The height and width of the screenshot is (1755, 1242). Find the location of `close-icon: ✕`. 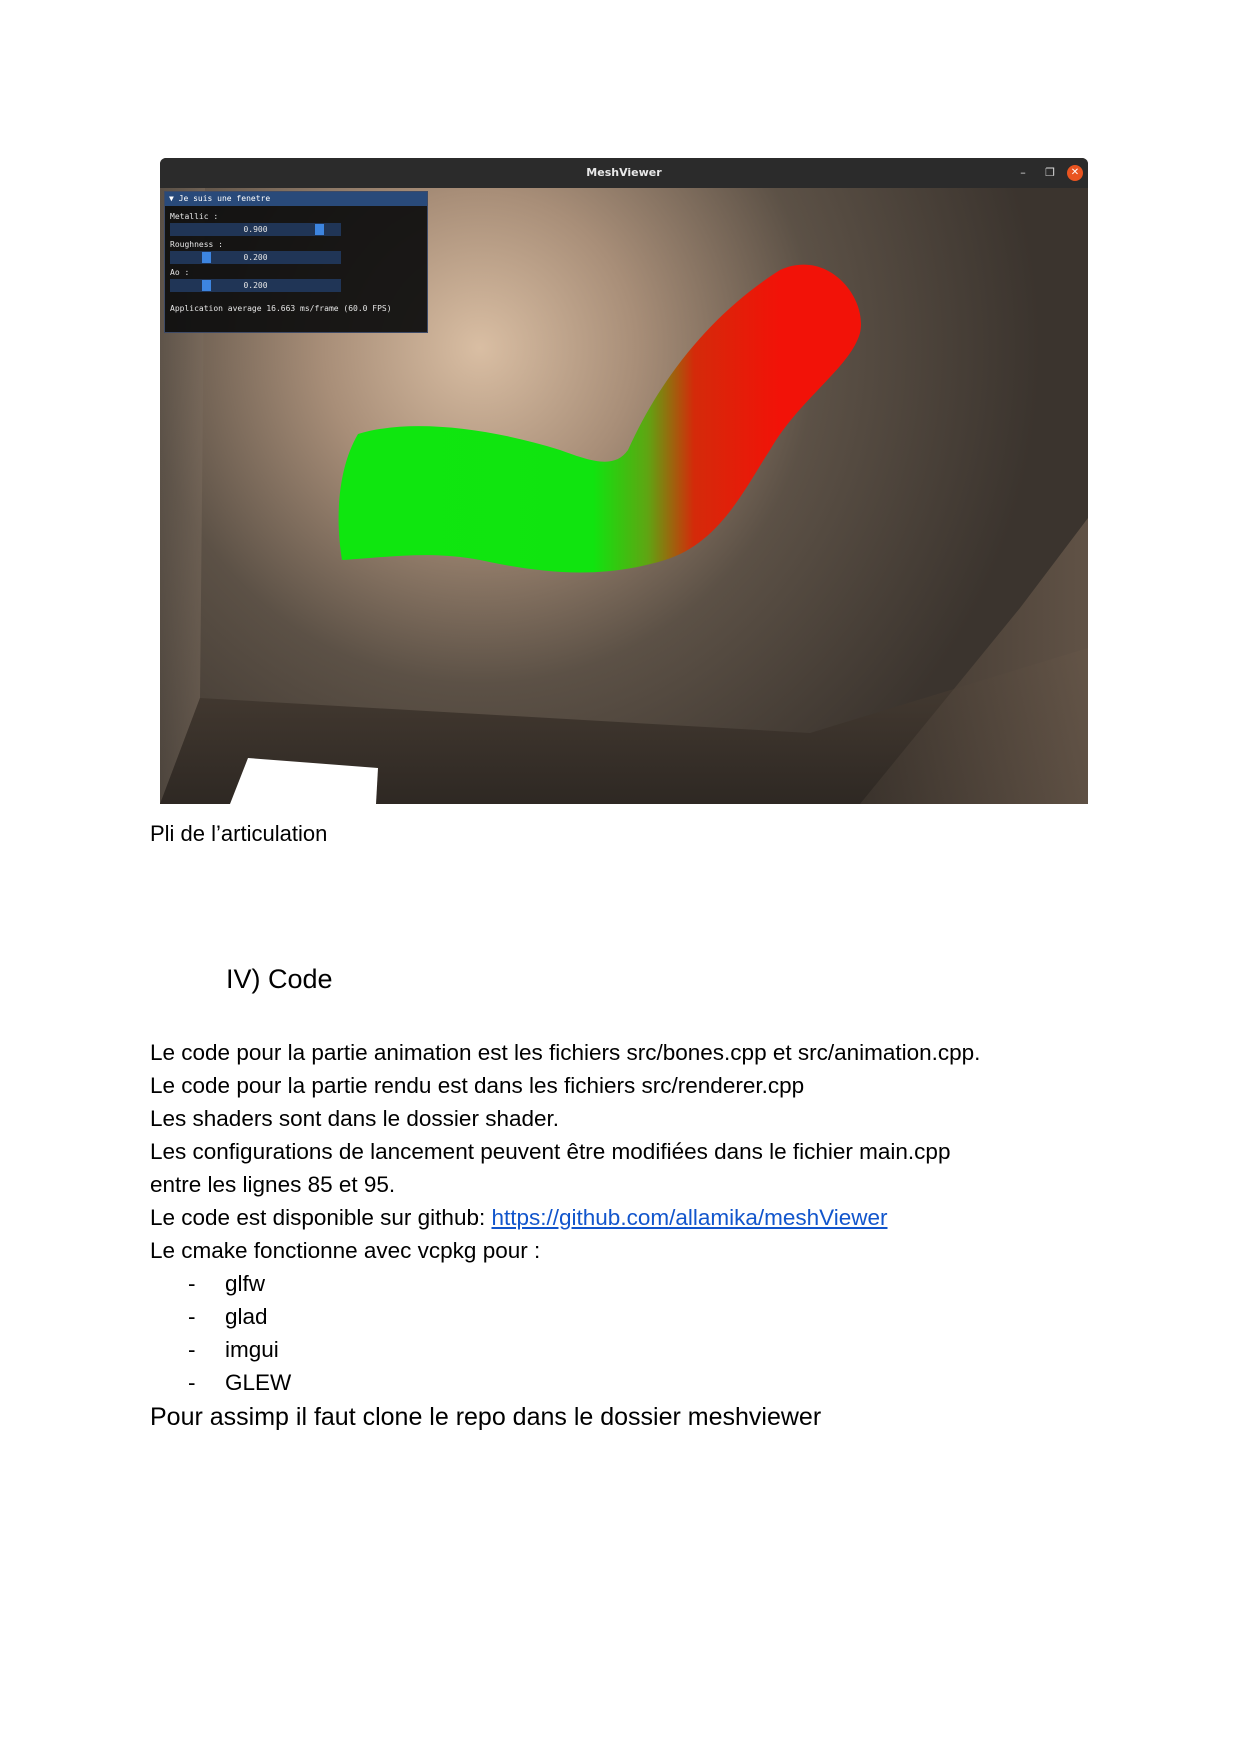

close-icon: ✕ is located at coordinates (1075, 173).